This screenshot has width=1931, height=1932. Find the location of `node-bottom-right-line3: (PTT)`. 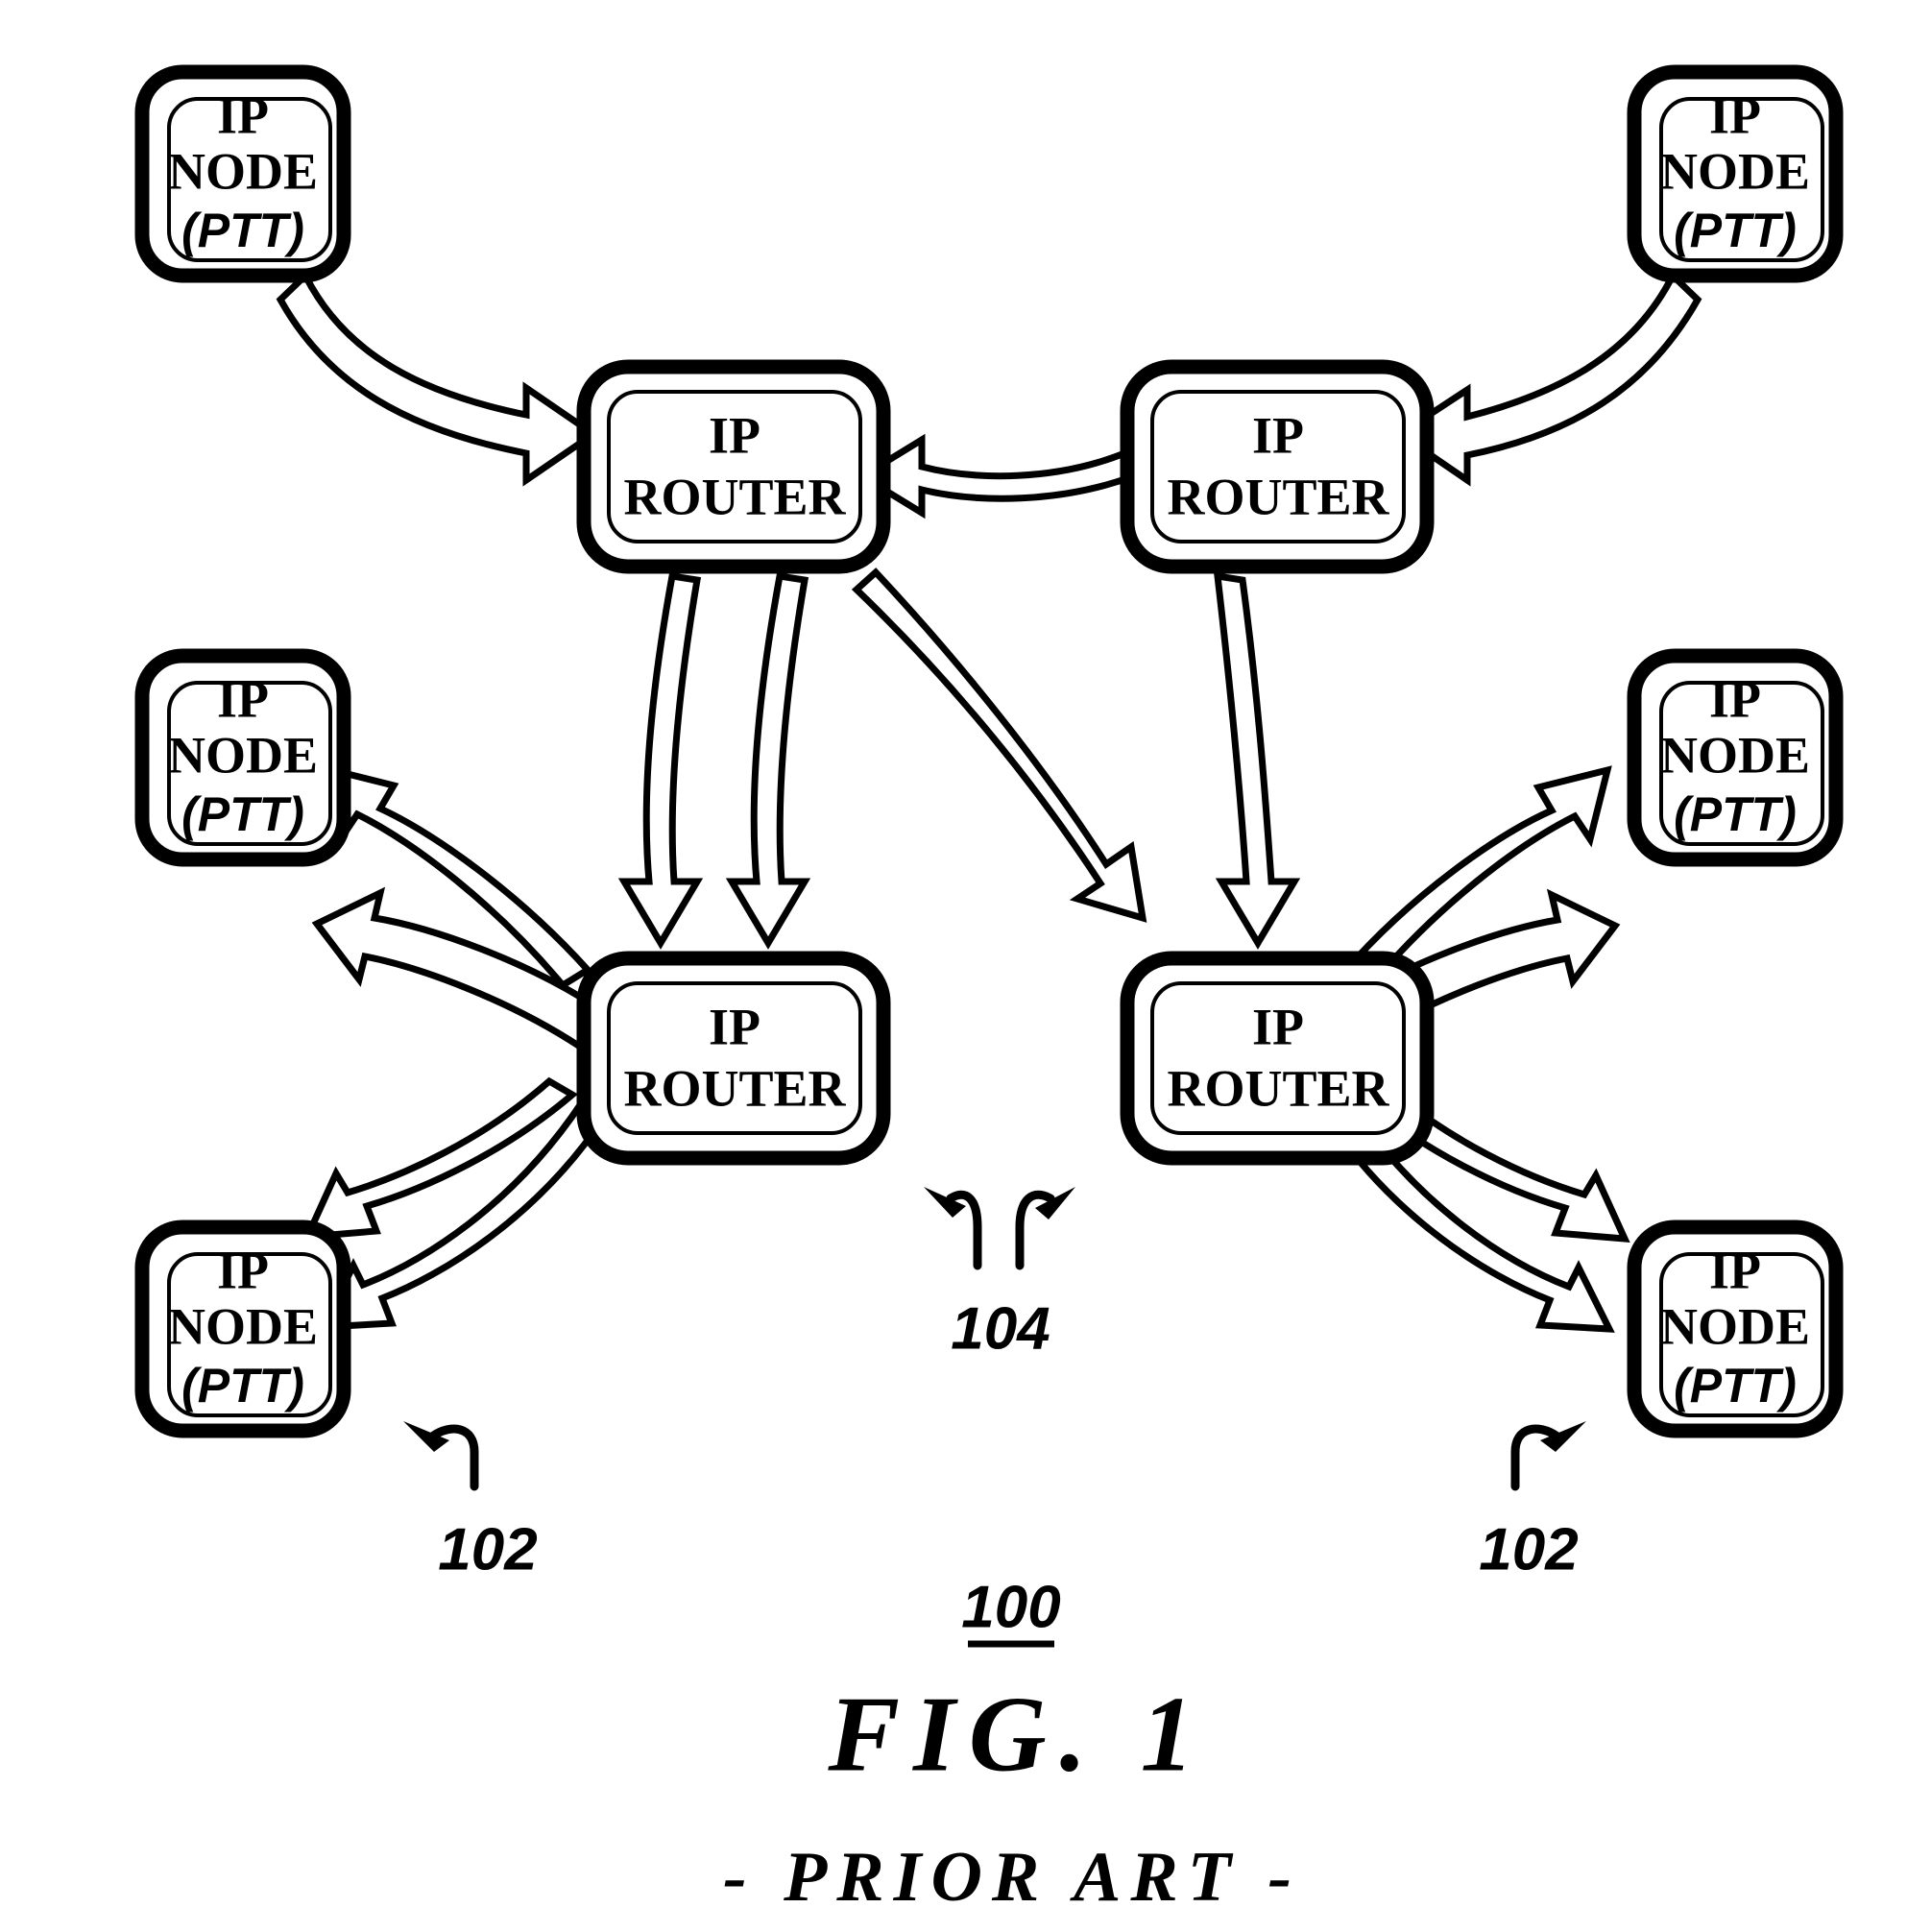

node-bottom-right-line3: (PTT) is located at coordinates (1735, 1386).